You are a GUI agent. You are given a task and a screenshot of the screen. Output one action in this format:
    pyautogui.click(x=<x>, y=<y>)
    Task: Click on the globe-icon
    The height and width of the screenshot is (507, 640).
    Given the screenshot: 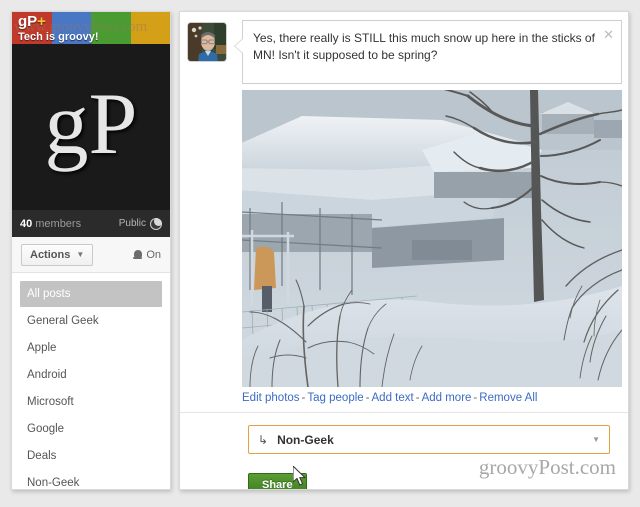 What is the action you would take?
    pyautogui.click(x=156, y=223)
    